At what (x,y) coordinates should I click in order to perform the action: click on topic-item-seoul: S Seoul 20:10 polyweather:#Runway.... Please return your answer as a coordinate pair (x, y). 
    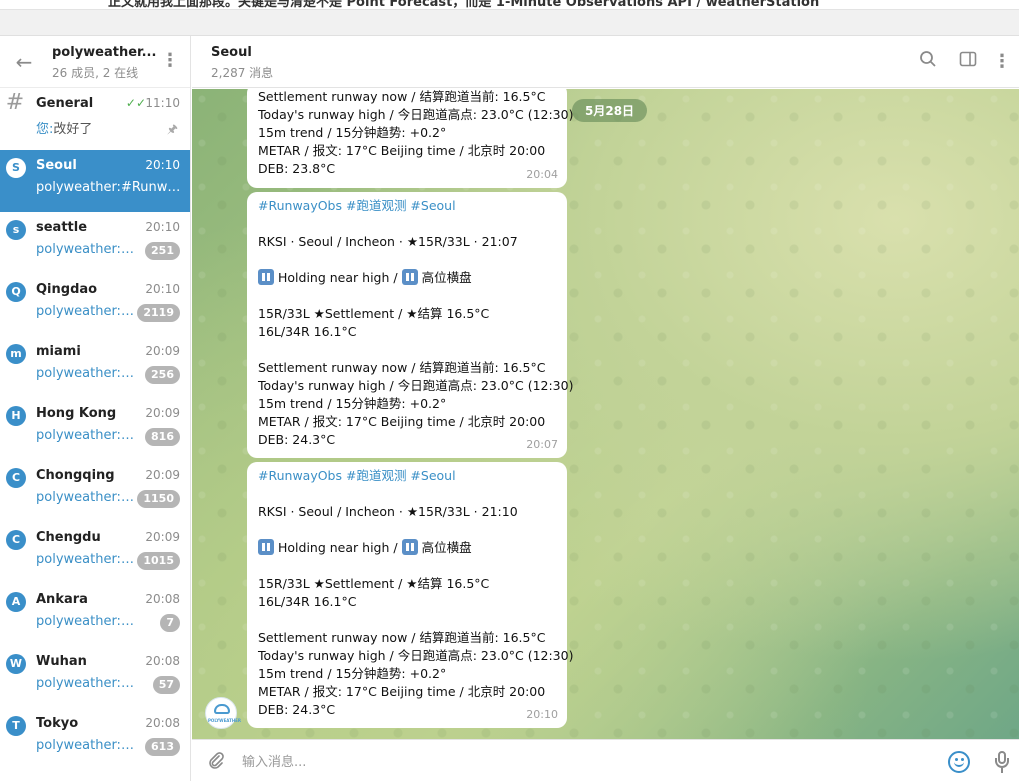
    Looking at the image, I should click on (95, 181).